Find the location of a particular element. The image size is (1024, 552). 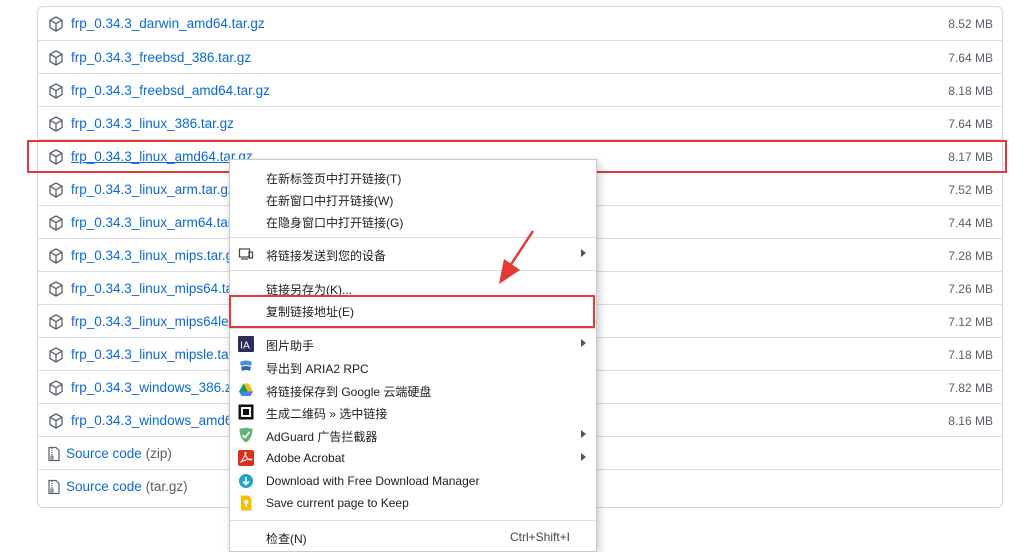

google-drive-icon is located at coordinates (246, 389).